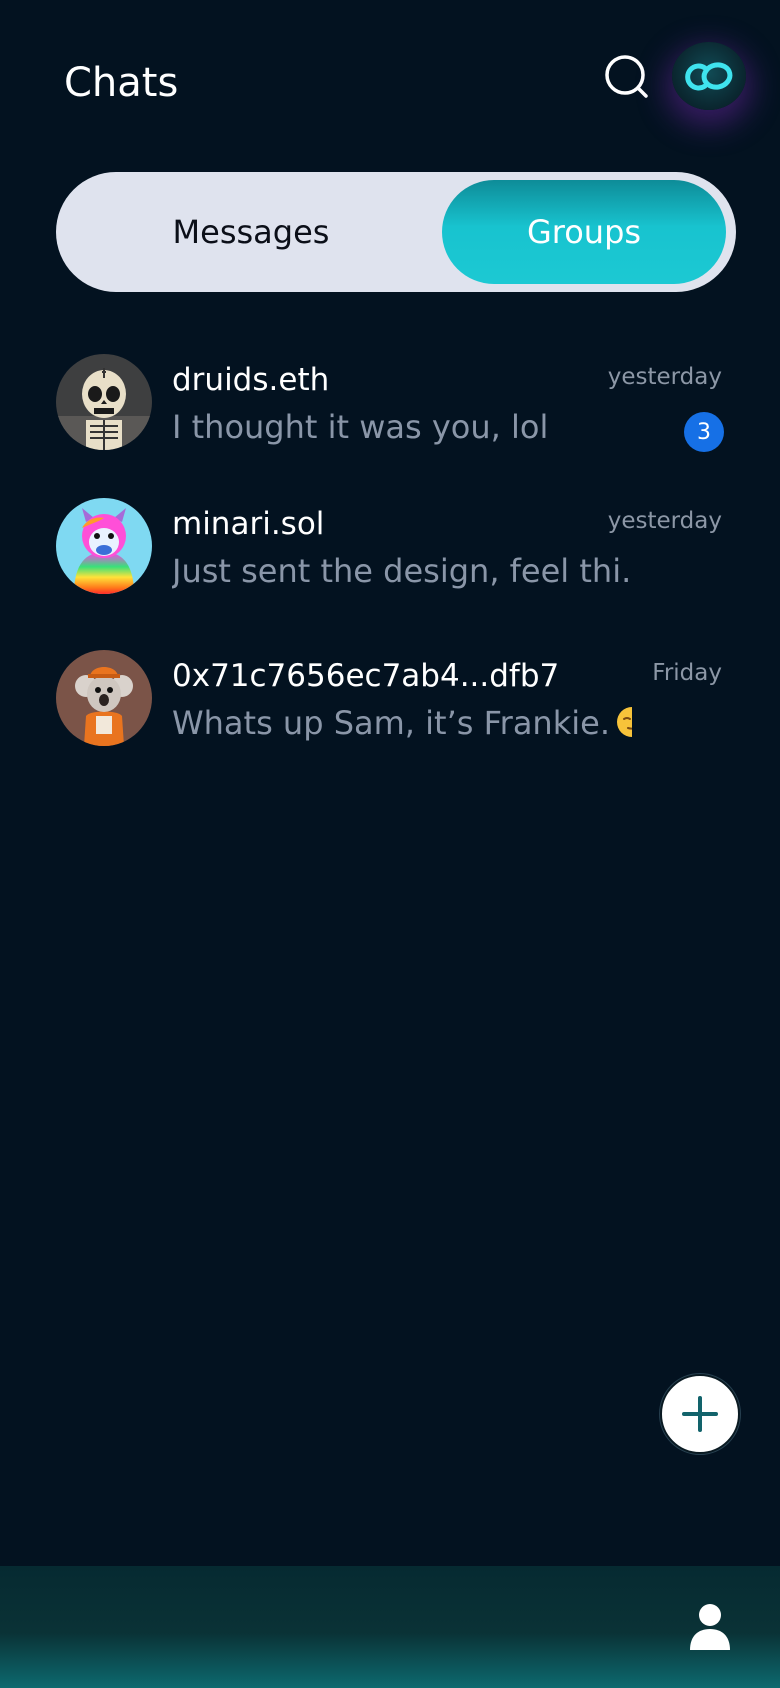 The image size is (780, 1688). Describe the element at coordinates (624, 722) in the screenshot. I see `smirk-emoji-icon` at that location.